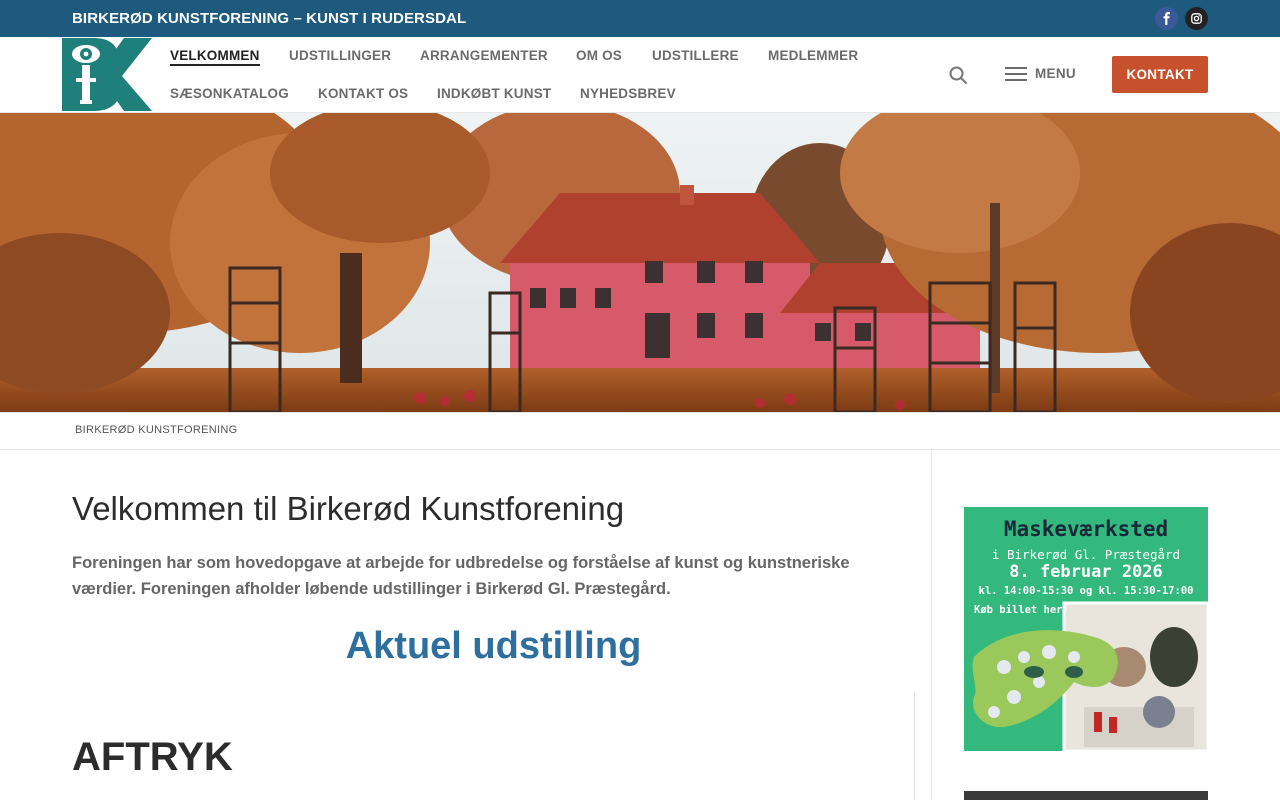  Describe the element at coordinates (1086, 591) in the screenshot. I see `promo-times: kl. 14:00-15:30 og kl. 15:30-17:00` at that location.